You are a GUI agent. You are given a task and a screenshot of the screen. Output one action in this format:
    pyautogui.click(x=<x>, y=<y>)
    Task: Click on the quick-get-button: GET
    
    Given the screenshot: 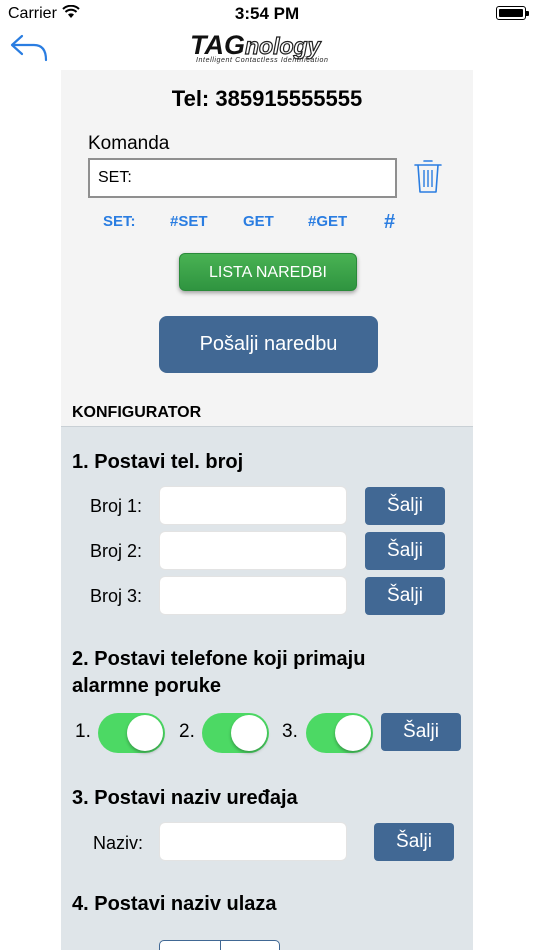 What is the action you would take?
    pyautogui.click(x=258, y=221)
    